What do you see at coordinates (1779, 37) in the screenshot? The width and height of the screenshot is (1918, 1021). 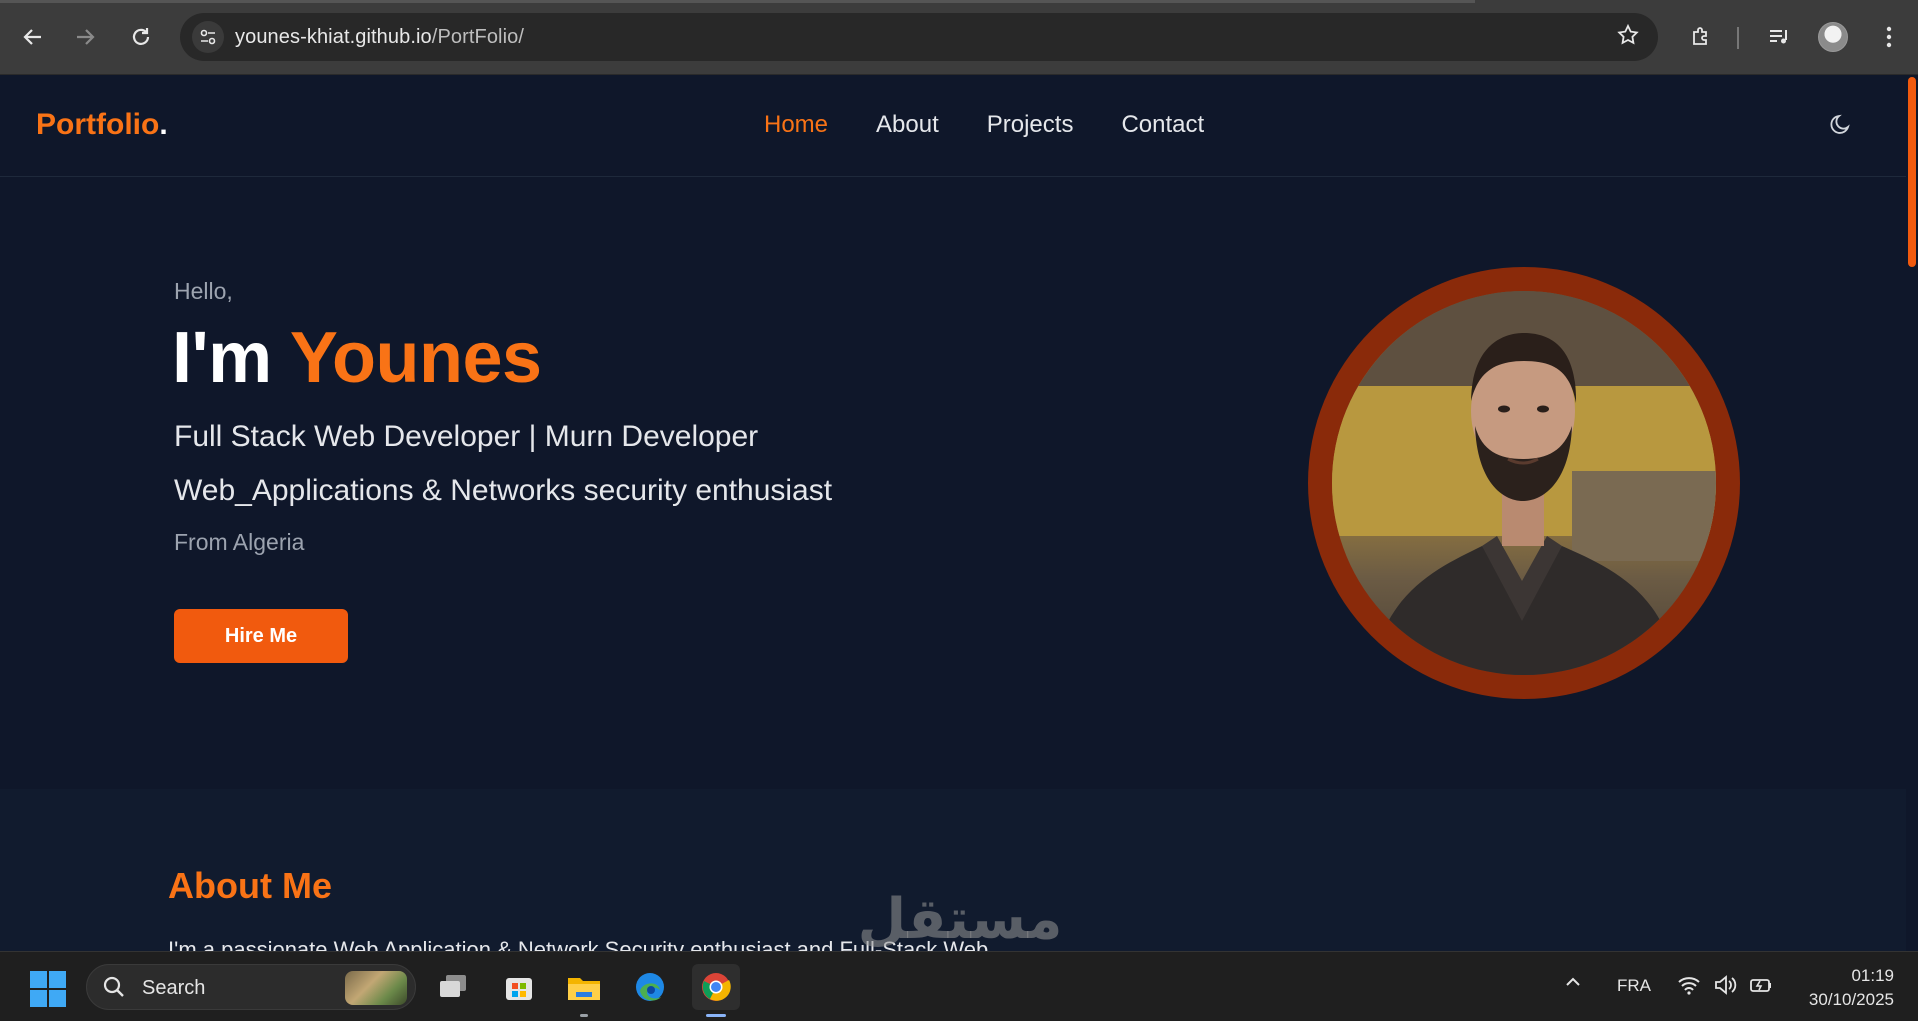 I see `media-playlist-icon` at bounding box center [1779, 37].